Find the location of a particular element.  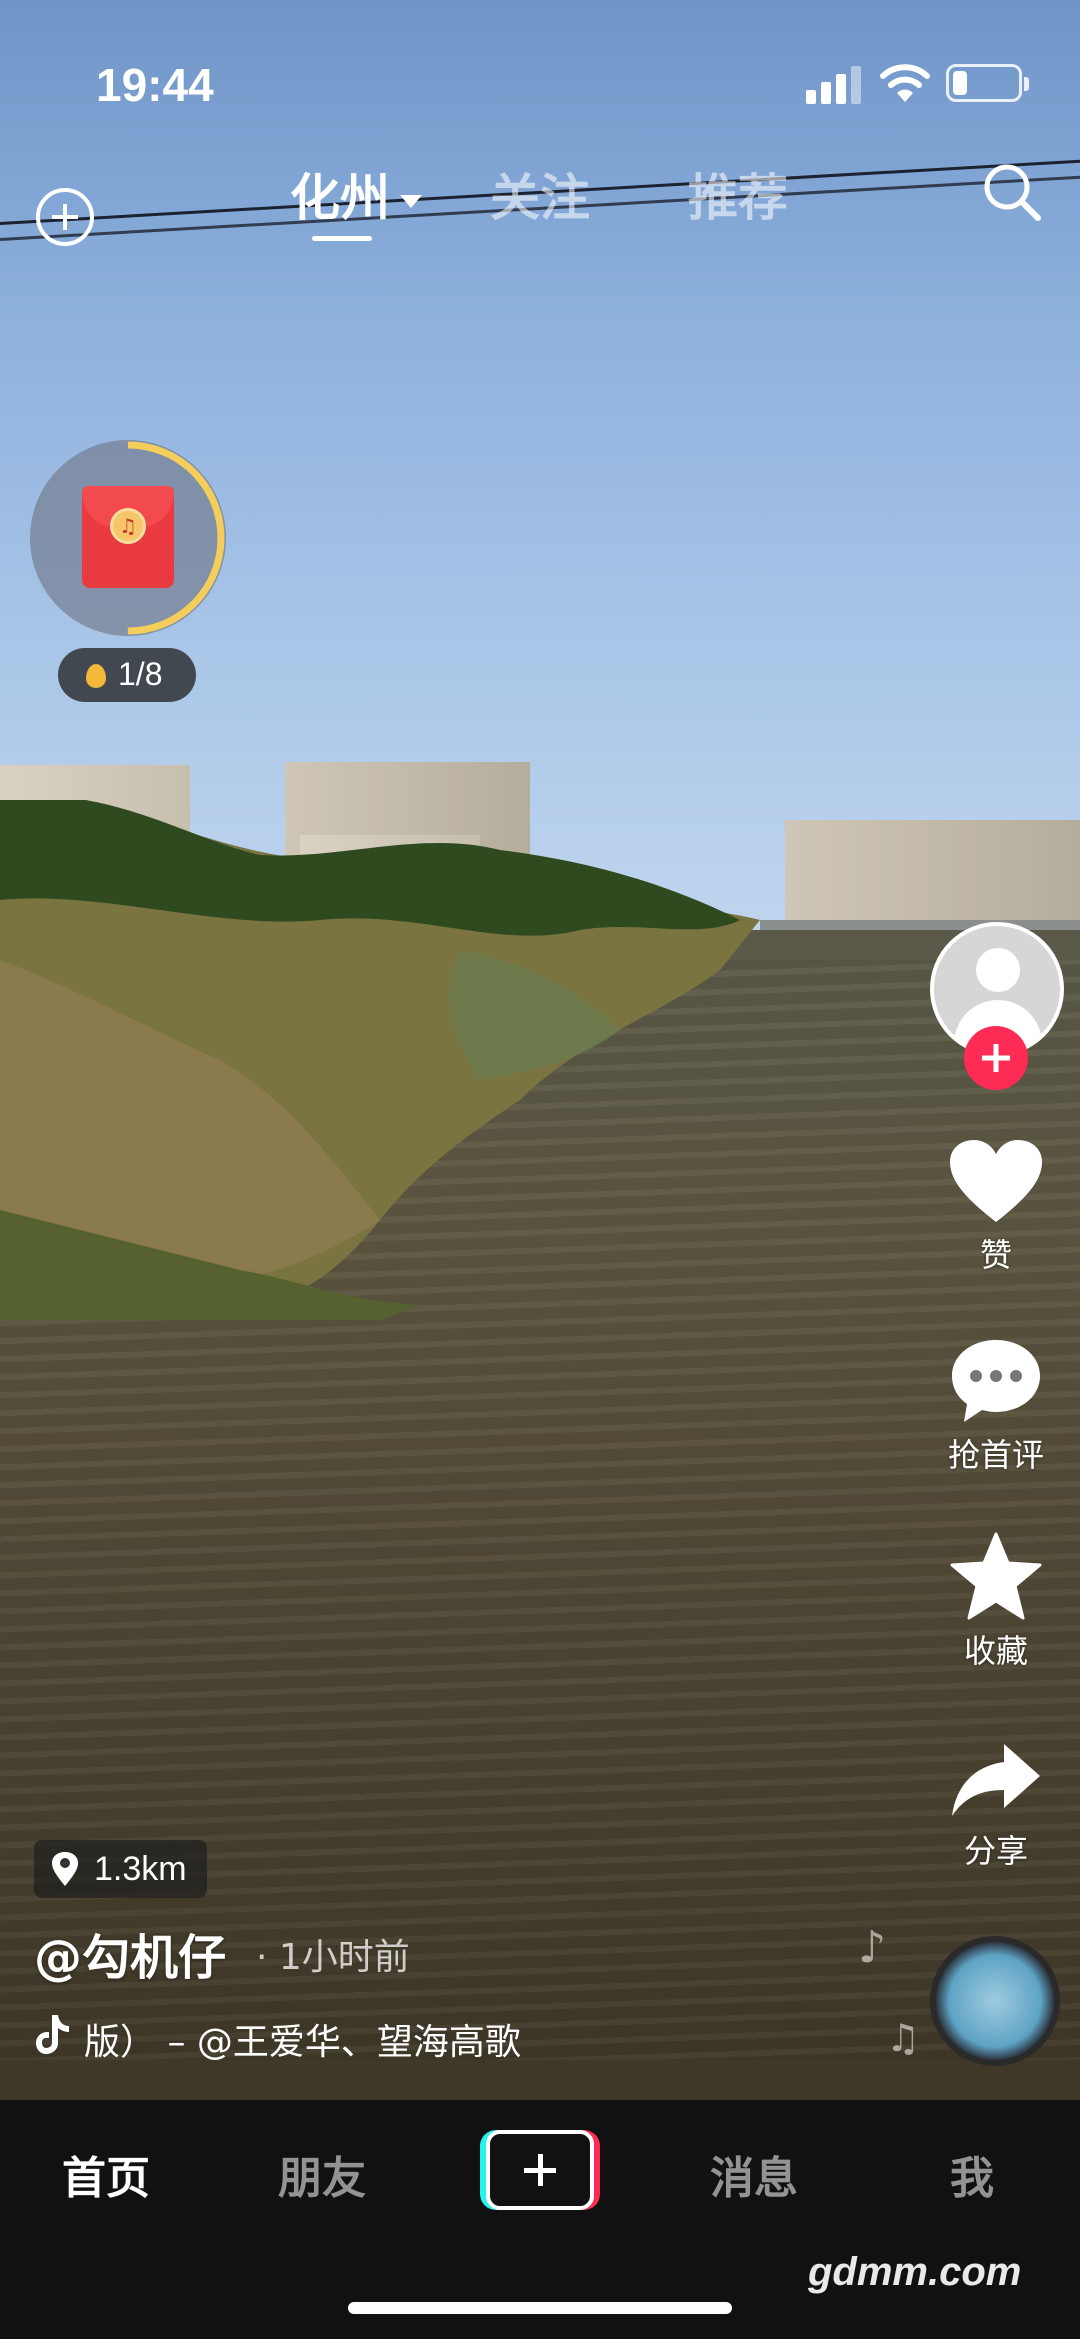

tab-local: 化州 is located at coordinates (356, 194).